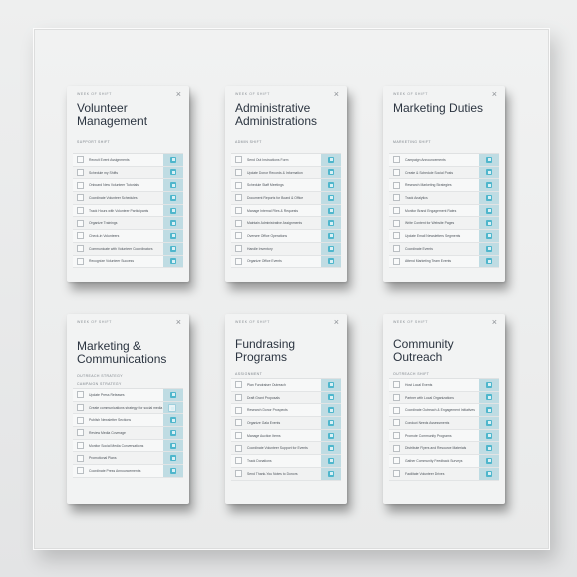  What do you see at coordinates (286, 211) in the screenshot?
I see `task-row: Manage Internal Files & Requests` at bounding box center [286, 211].